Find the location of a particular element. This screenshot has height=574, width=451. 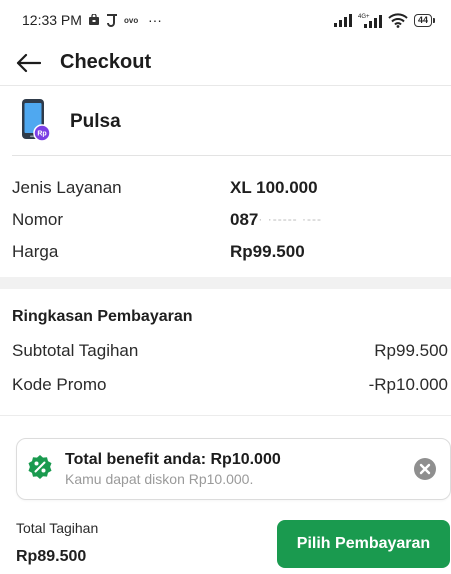

product-name: Pulsa is located at coordinates (95, 121).